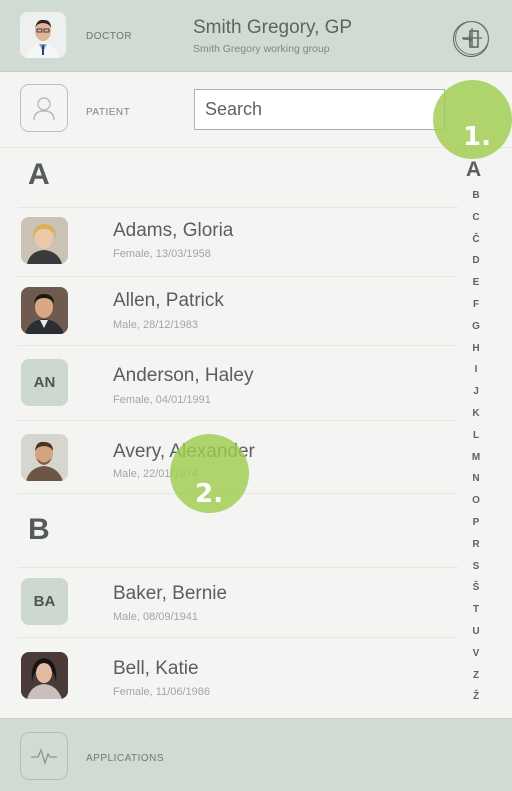  I want to click on patient-label: PATIENT, so click(108, 112).